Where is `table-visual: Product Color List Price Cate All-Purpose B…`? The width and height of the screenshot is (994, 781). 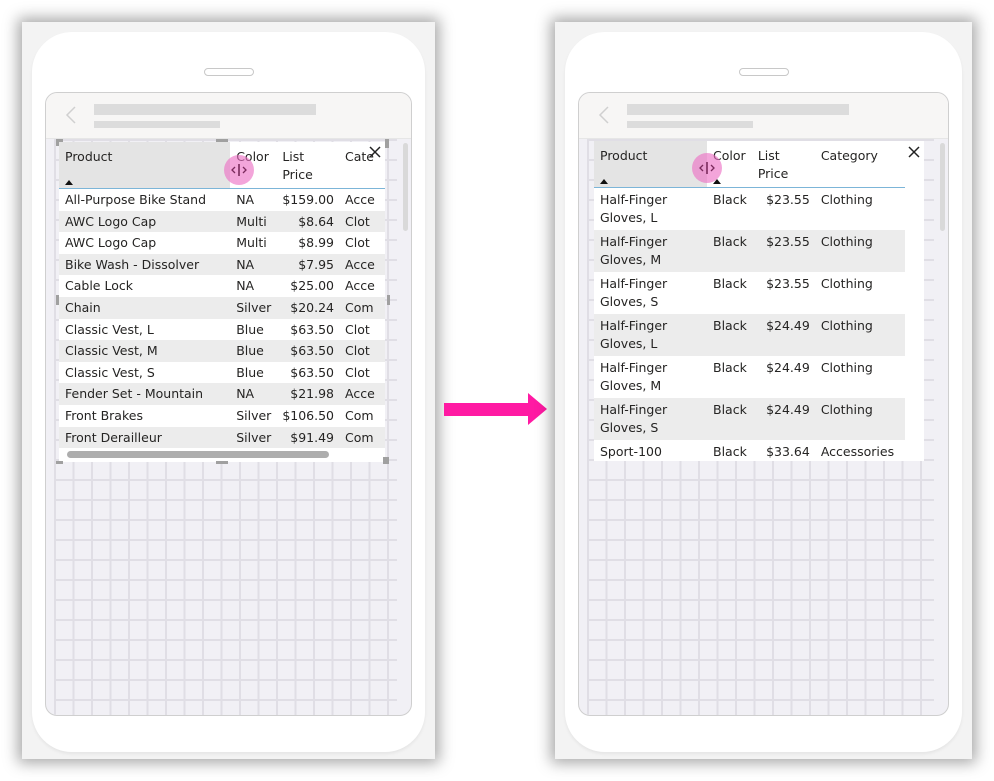 table-visual: Product Color List Price Cate All-Purpose B… is located at coordinates (222, 302).